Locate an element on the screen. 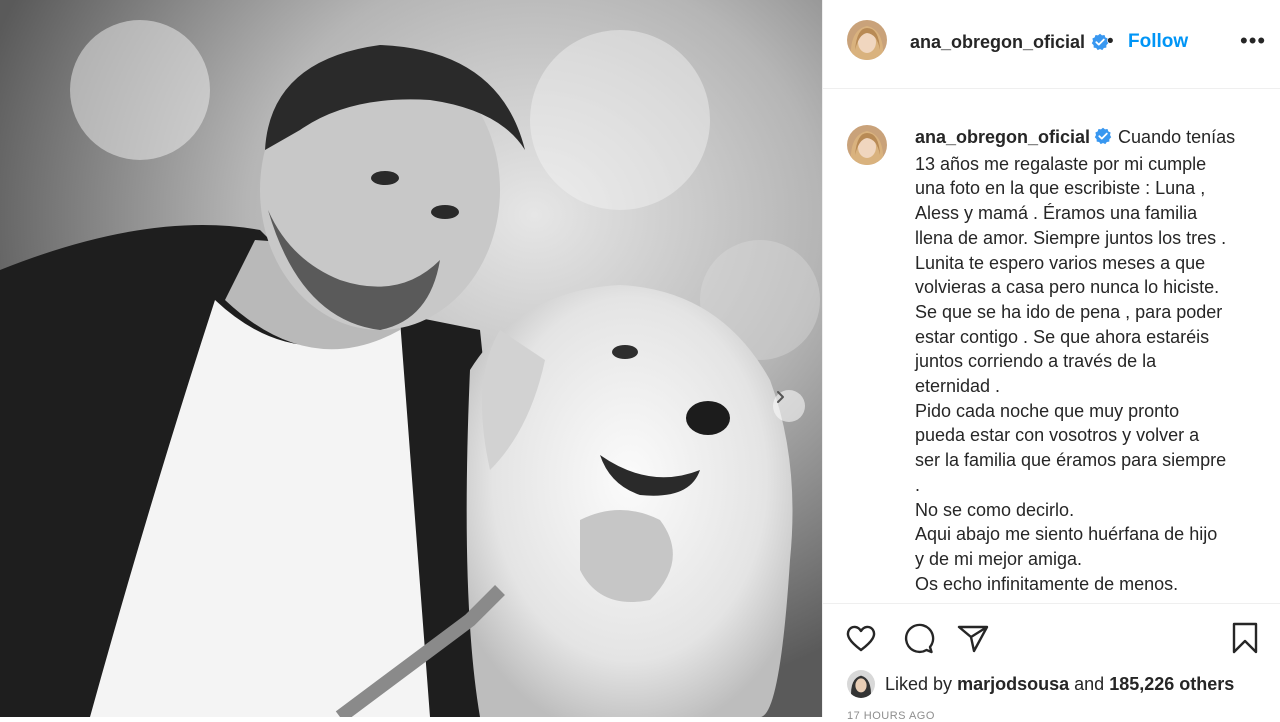 The image size is (1280, 722). caption-line: No se como decirlo. is located at coordinates (995, 509).